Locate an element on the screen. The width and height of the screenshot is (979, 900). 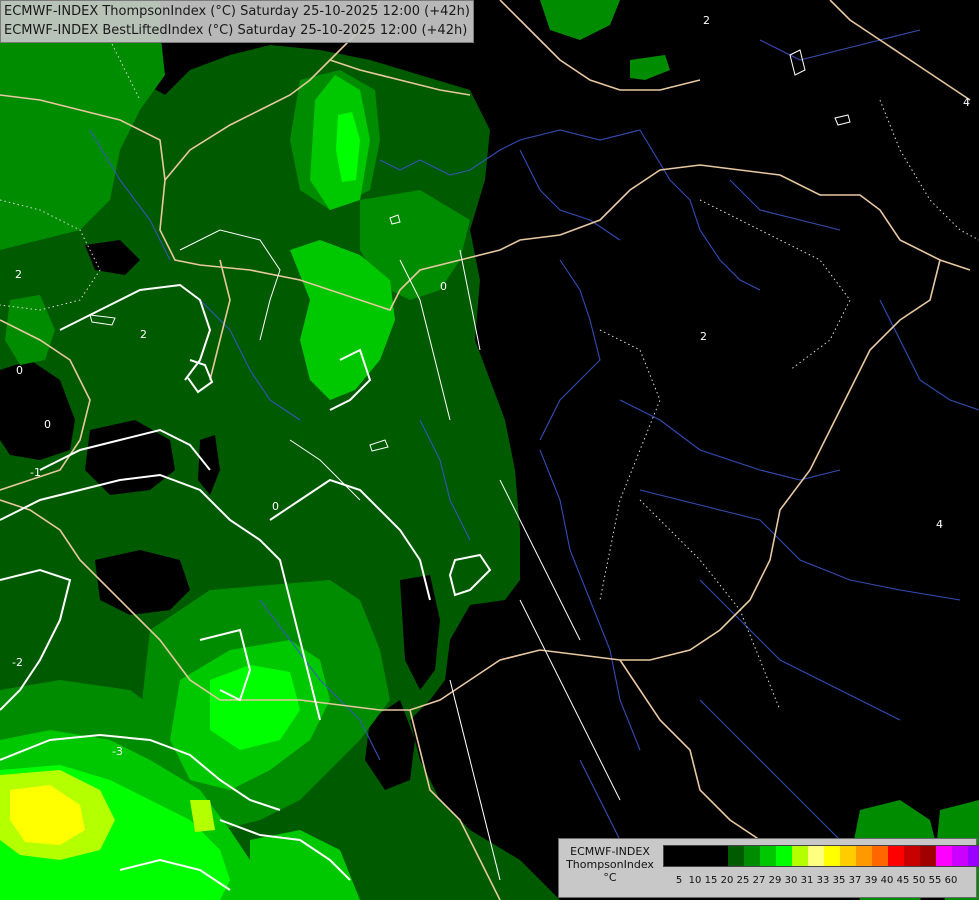
legend-color-bar is located at coordinates (821, 856).